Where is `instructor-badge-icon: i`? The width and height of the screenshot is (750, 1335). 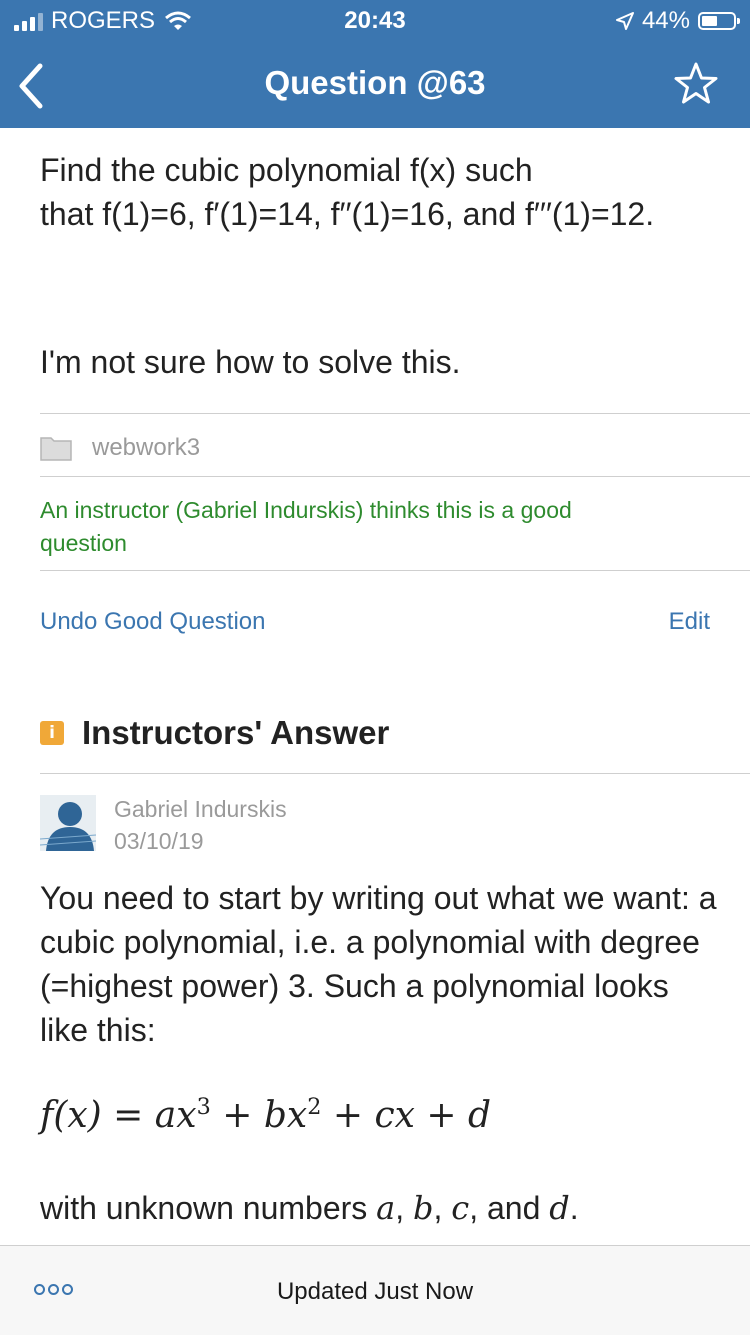 instructor-badge-icon: i is located at coordinates (52, 733).